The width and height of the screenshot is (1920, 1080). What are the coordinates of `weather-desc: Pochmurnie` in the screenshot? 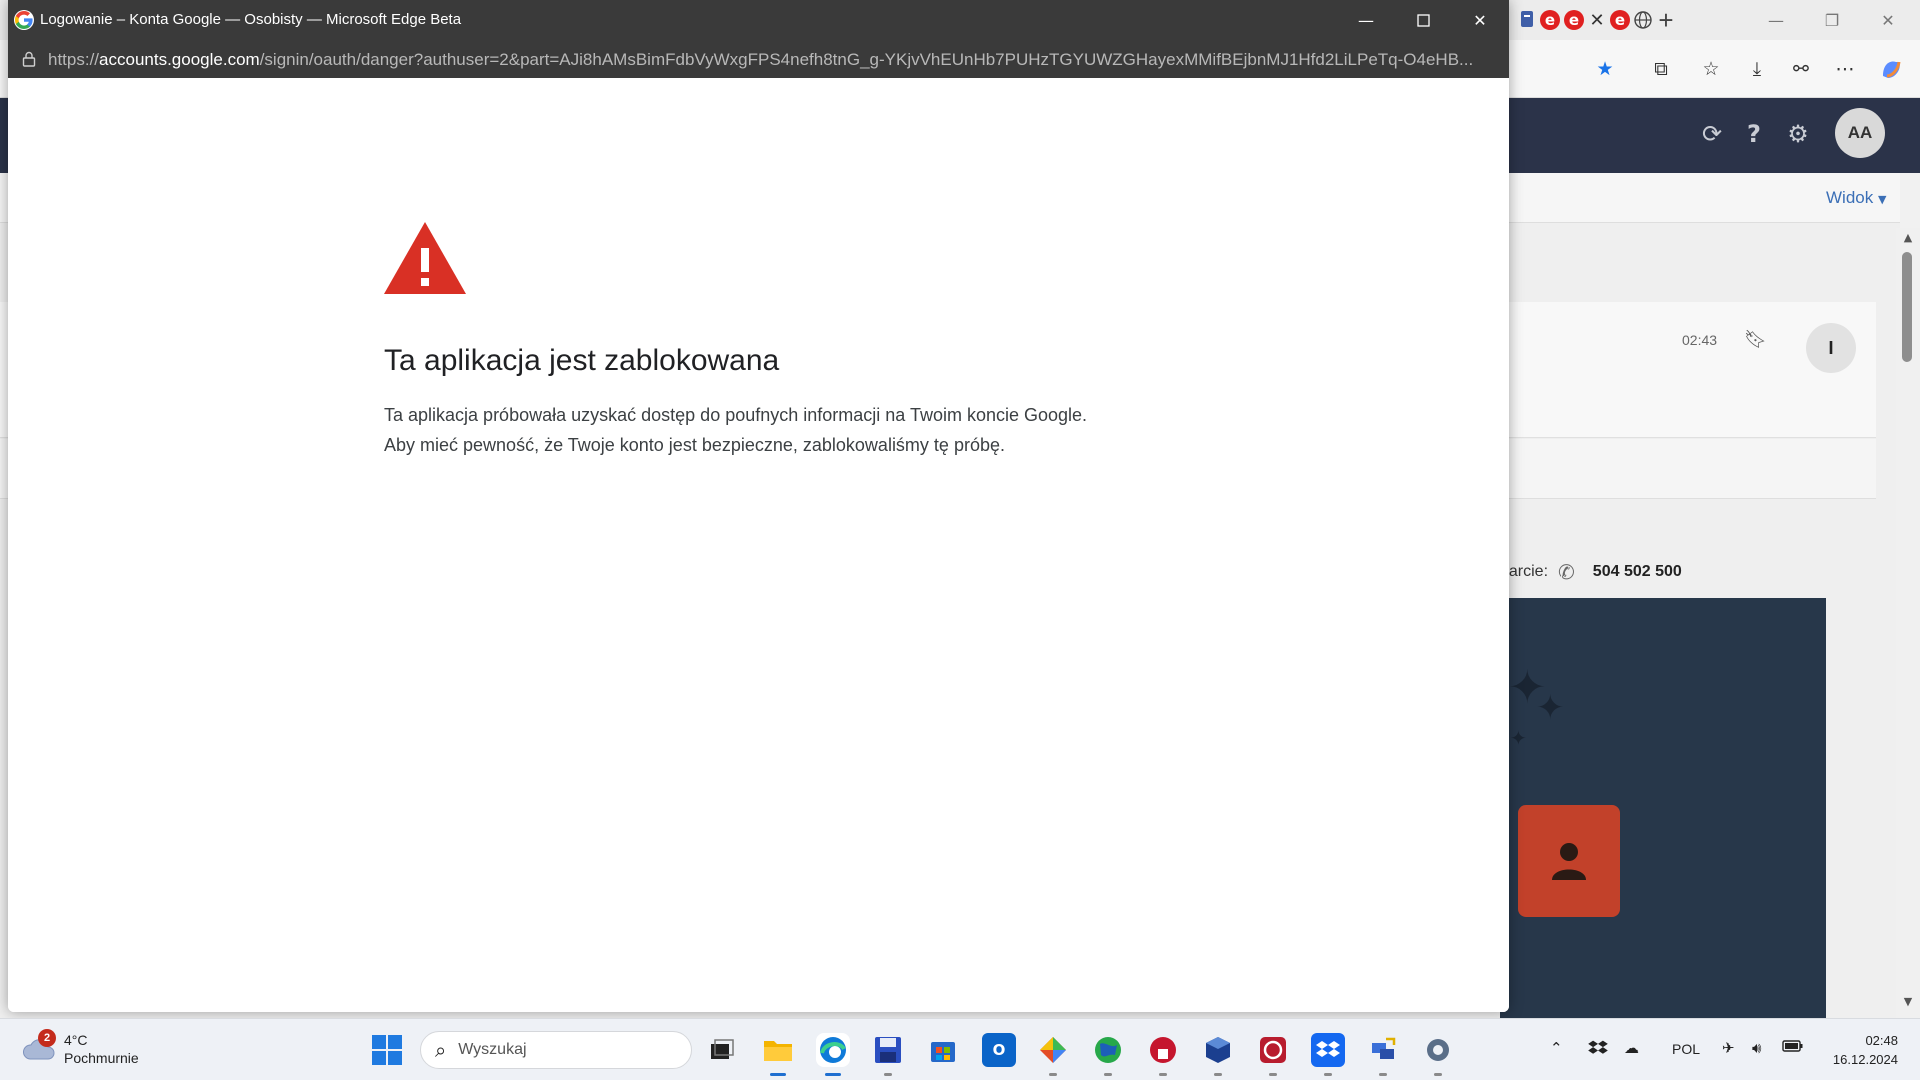 It's located at (101, 1058).